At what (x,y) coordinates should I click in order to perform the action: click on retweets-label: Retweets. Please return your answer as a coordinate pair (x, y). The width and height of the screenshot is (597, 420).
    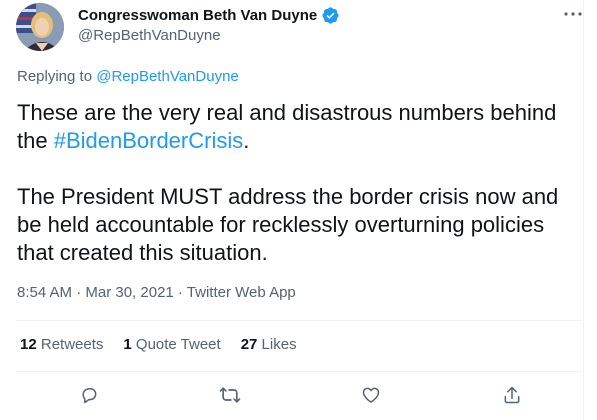
    Looking at the image, I should click on (72, 344).